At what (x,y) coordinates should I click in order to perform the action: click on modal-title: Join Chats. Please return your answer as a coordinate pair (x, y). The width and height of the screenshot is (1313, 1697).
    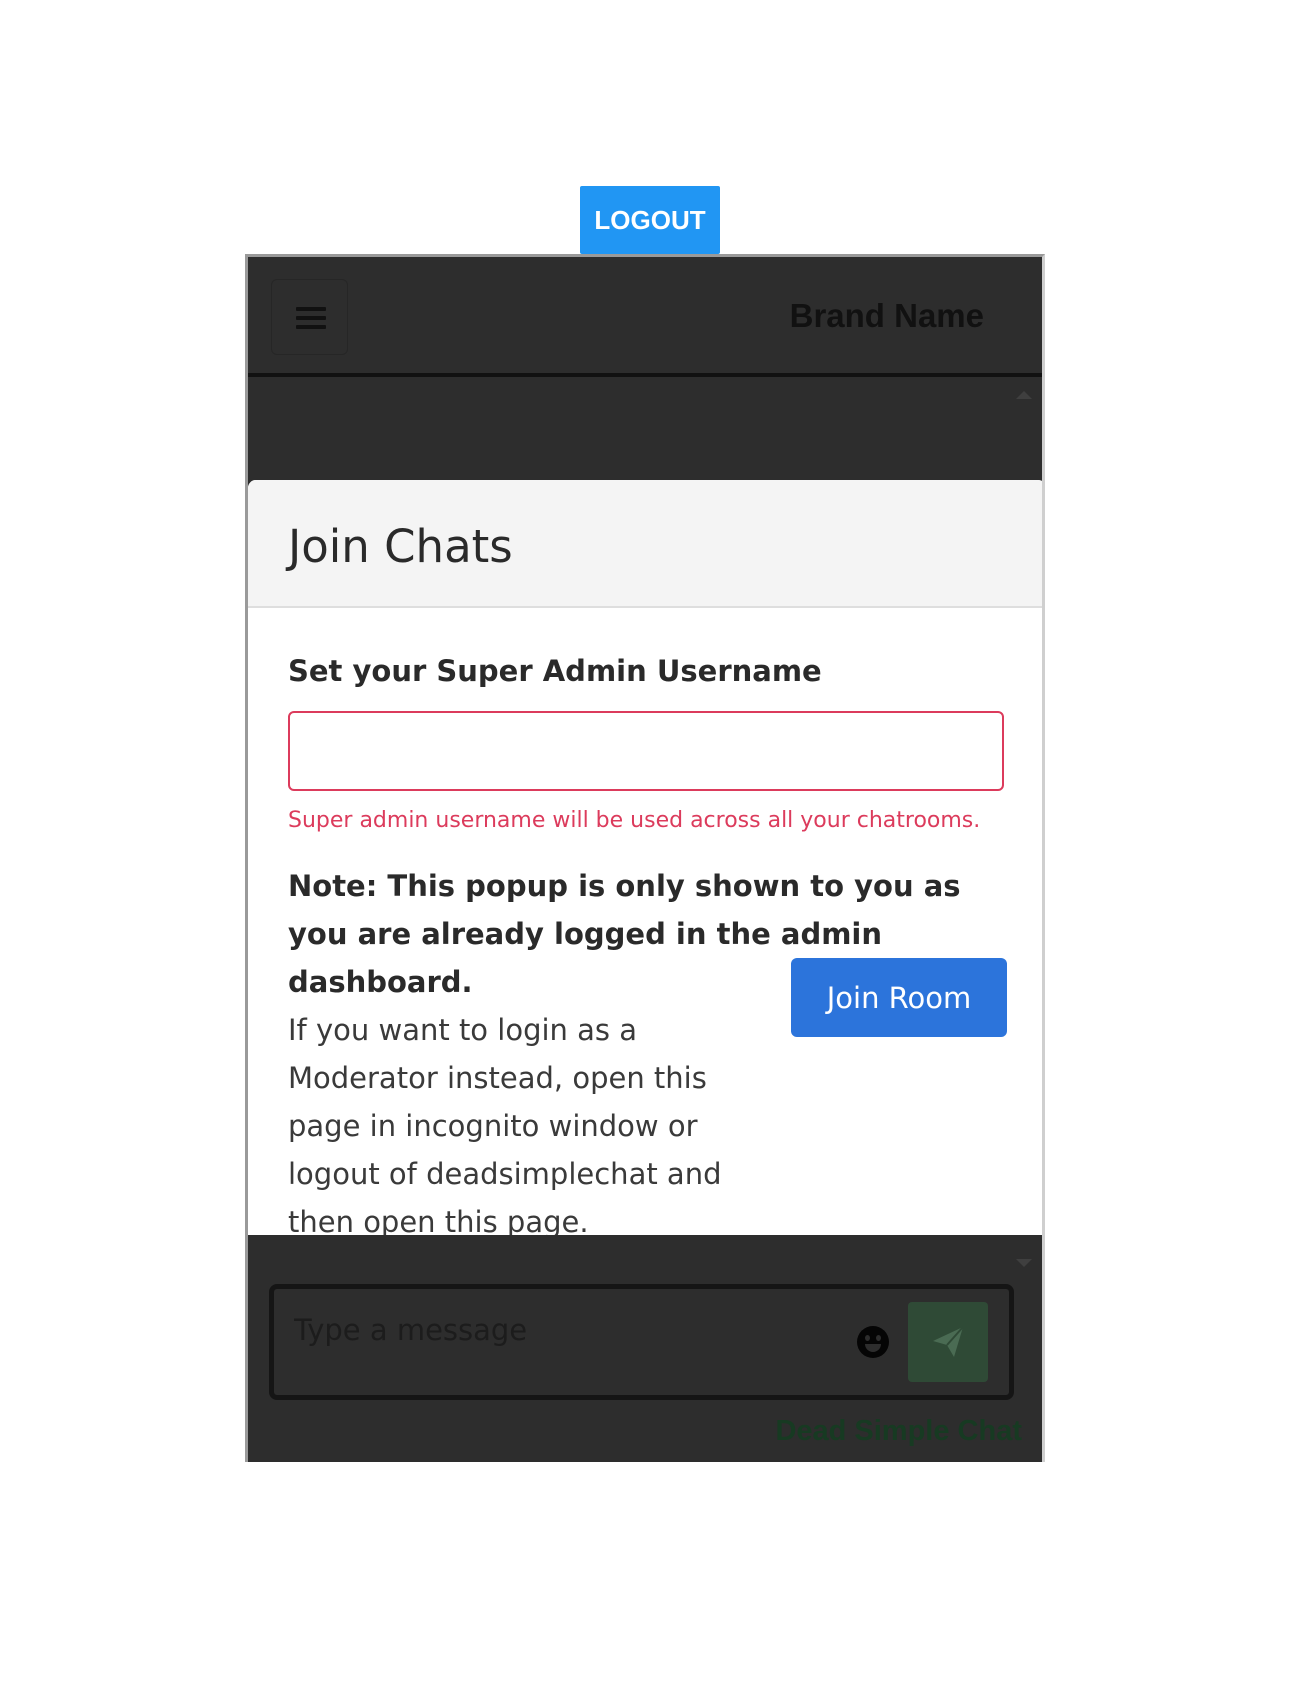
    Looking at the image, I should click on (400, 546).